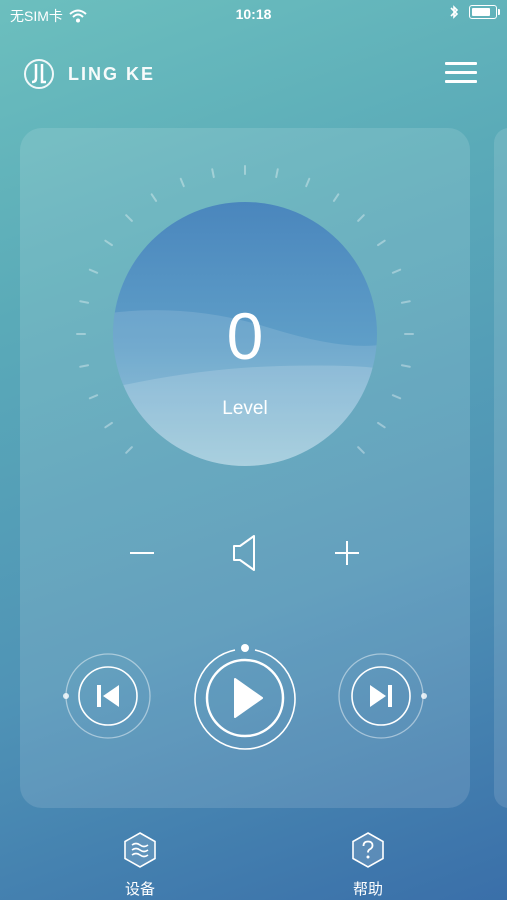 The height and width of the screenshot is (900, 507). I want to click on play-button, so click(245, 696).